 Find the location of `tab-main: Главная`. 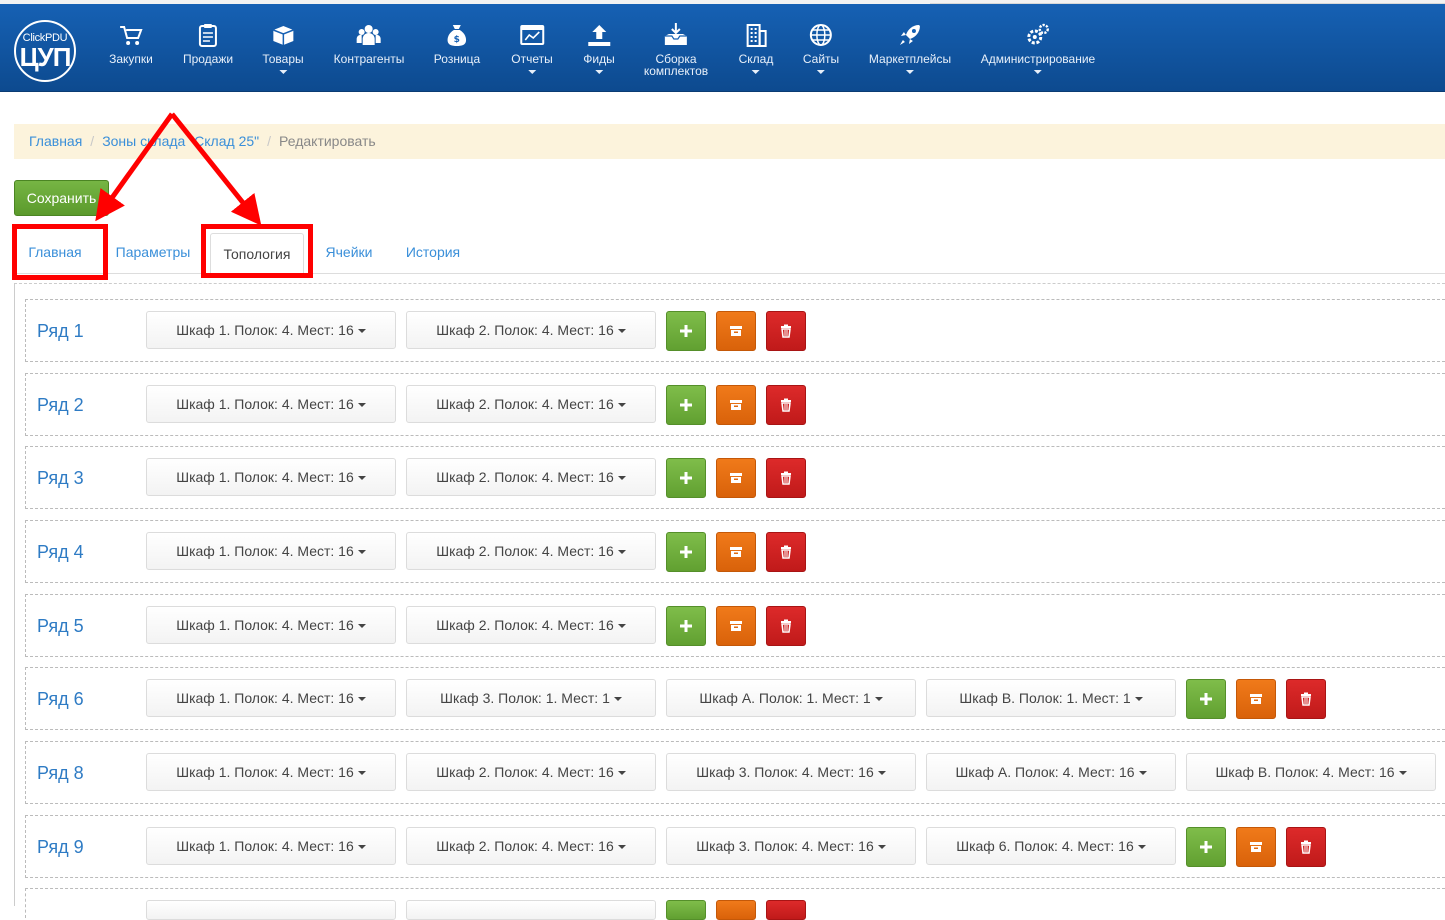

tab-main: Главная is located at coordinates (55, 252).